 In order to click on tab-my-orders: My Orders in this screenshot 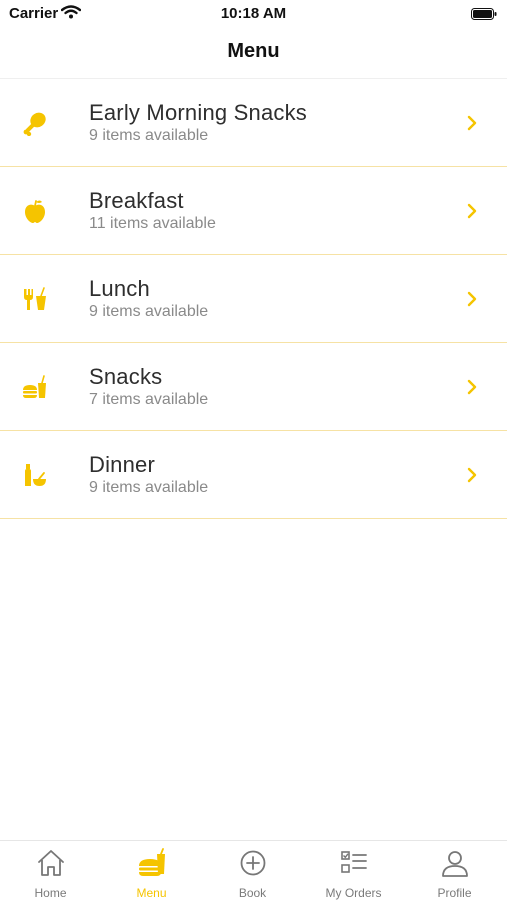, I will do `click(353, 871)`.